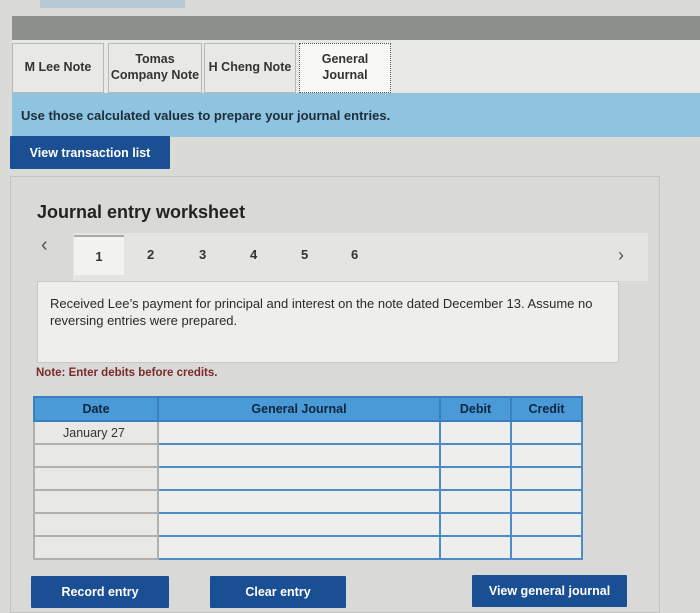 This screenshot has height=613, width=700. What do you see at coordinates (345, 59) in the screenshot?
I see `tab-label: General` at bounding box center [345, 59].